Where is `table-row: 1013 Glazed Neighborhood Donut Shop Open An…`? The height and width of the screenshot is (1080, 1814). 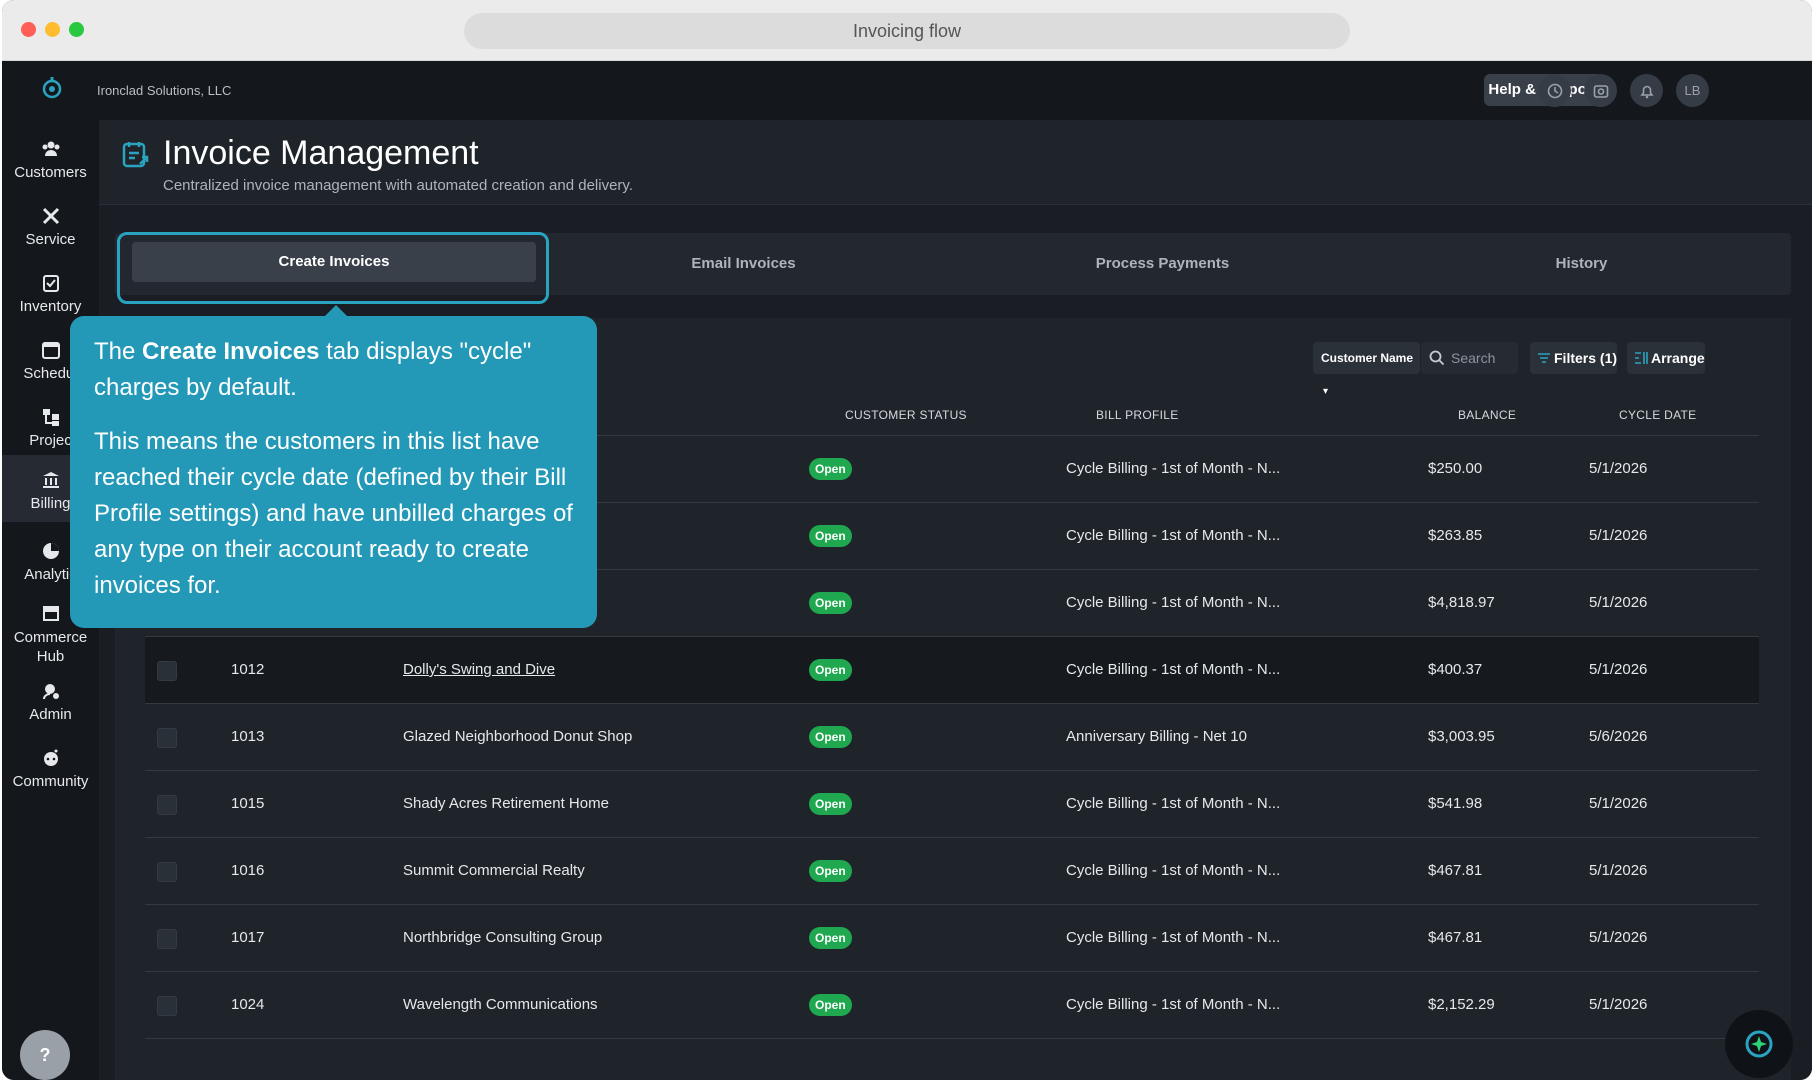
table-row: 1013 Glazed Neighborhood Donut Shop Open An… is located at coordinates (952, 737).